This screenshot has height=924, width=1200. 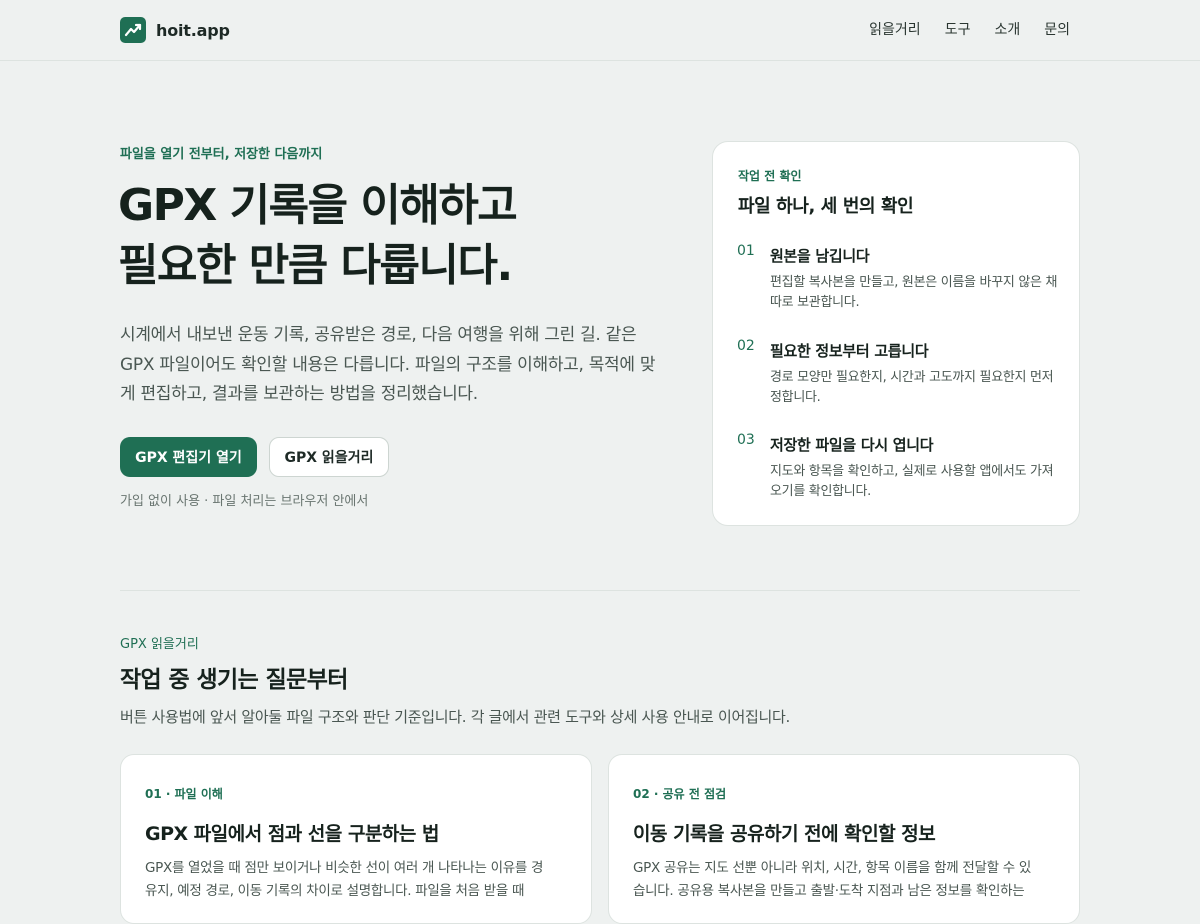 I want to click on step-description: 지도와 항목을 확인하고, 실제로 사용할 앱에서도 가져오기를 확인합니다., so click(x=912, y=481).